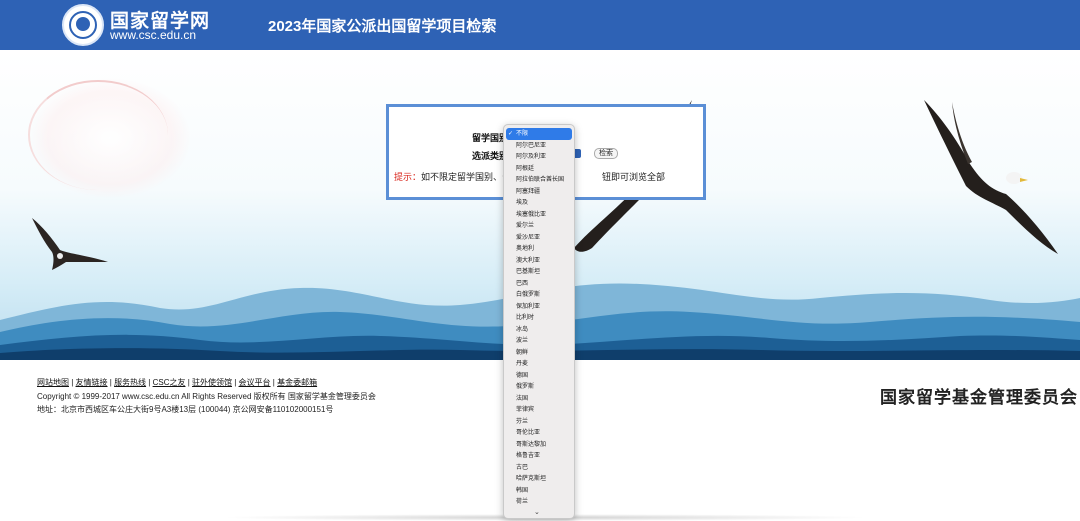 The width and height of the screenshot is (1080, 521). Describe the element at coordinates (528, 237) in the screenshot. I see `country-option-label: 爱沙尼亚` at that location.